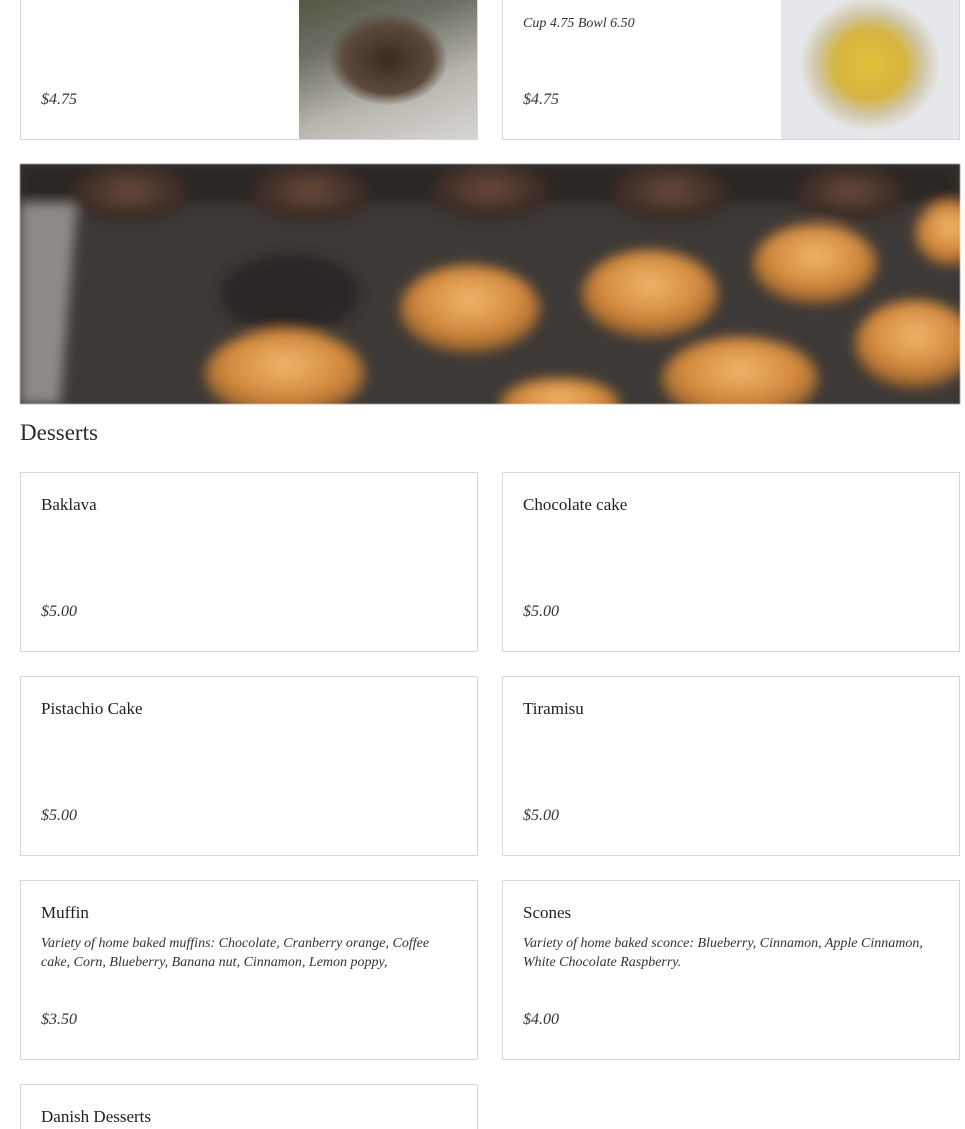 This screenshot has width=965, height=1129. Describe the element at coordinates (249, 766) in the screenshot. I see `menu-item-card: Pistachio Cake $5.00` at that location.